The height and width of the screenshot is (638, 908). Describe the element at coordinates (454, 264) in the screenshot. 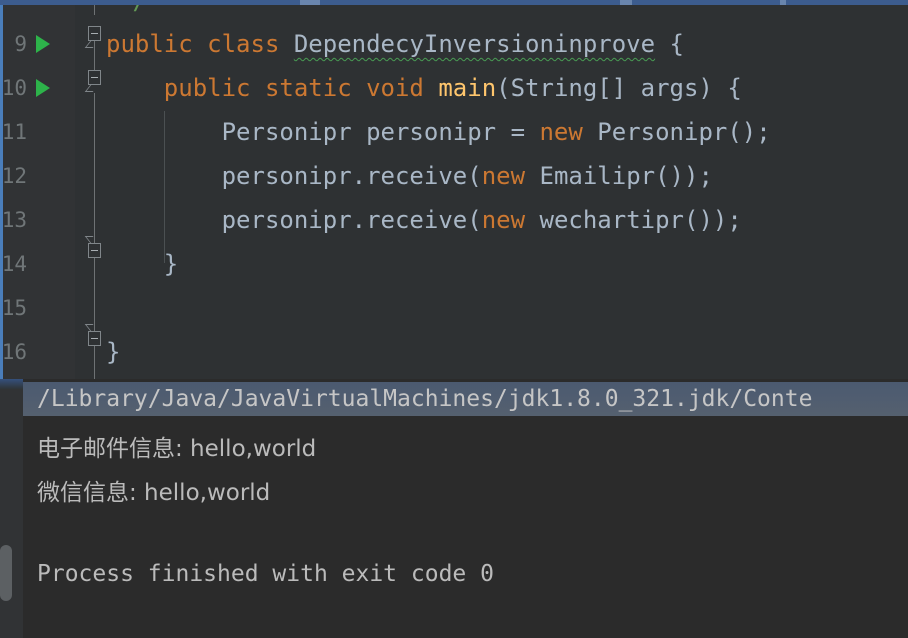

I see `code-line: 14 }` at that location.